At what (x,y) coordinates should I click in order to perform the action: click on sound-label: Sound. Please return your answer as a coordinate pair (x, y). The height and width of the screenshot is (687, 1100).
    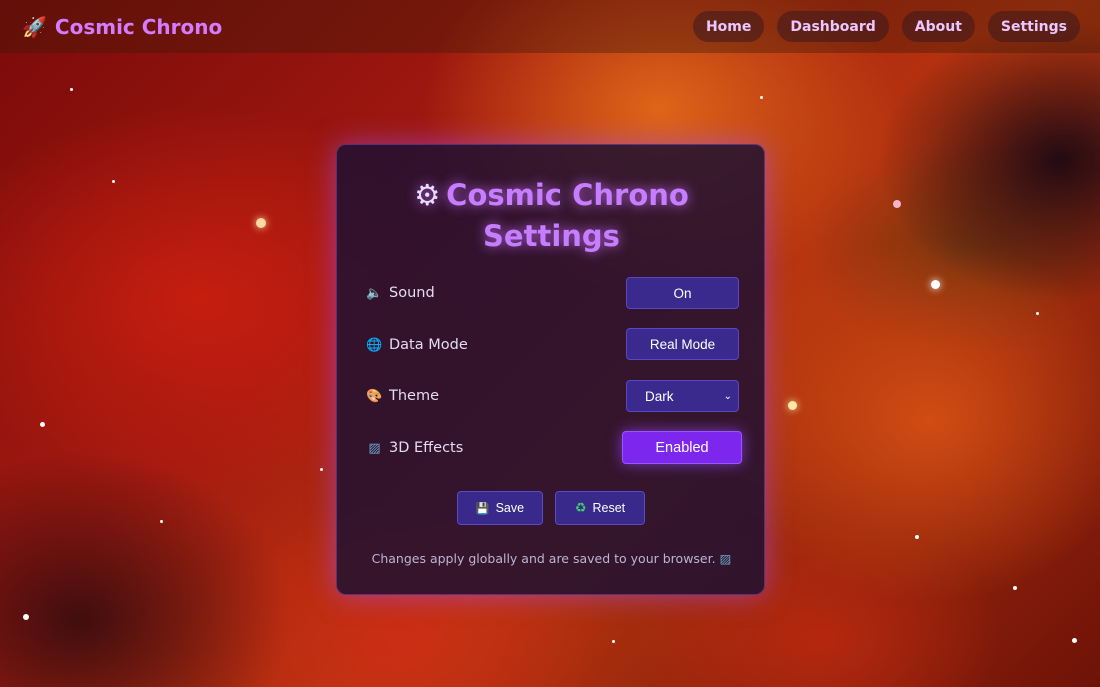
    Looking at the image, I should click on (412, 293).